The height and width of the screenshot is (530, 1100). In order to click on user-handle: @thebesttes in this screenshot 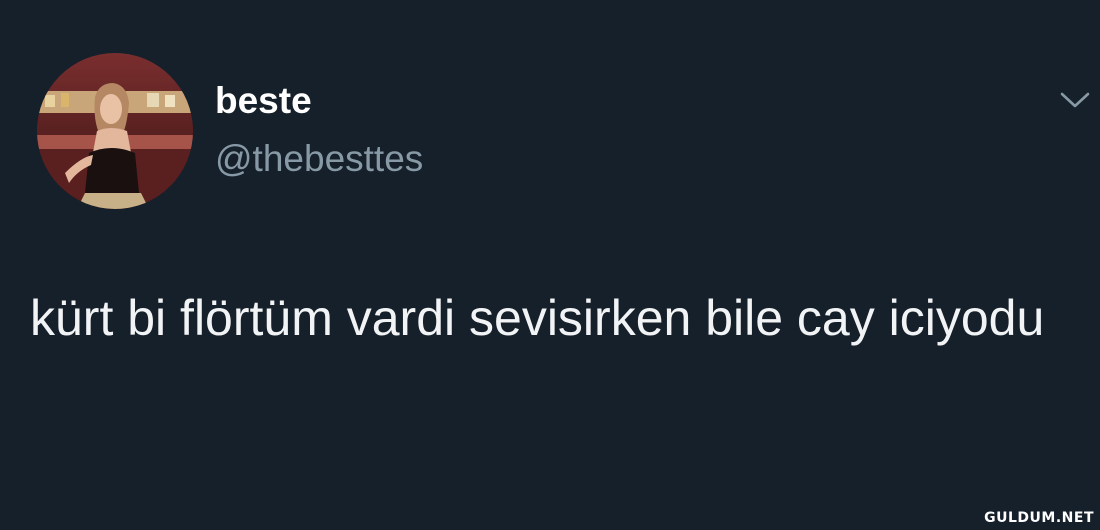, I will do `click(319, 159)`.